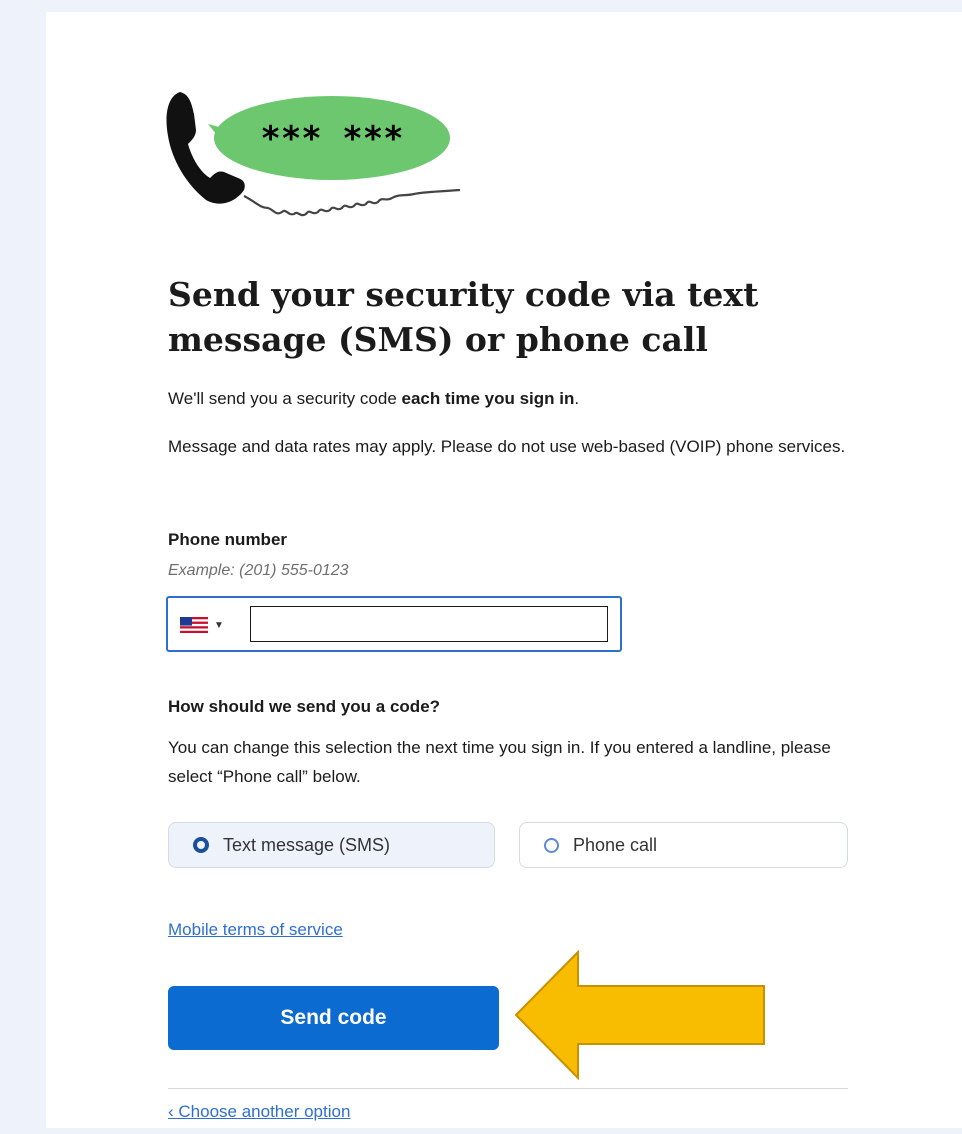 This screenshot has height=1134, width=962. Describe the element at coordinates (255, 930) in the screenshot. I see `mobile-terms-link: Mobile terms of service` at that location.